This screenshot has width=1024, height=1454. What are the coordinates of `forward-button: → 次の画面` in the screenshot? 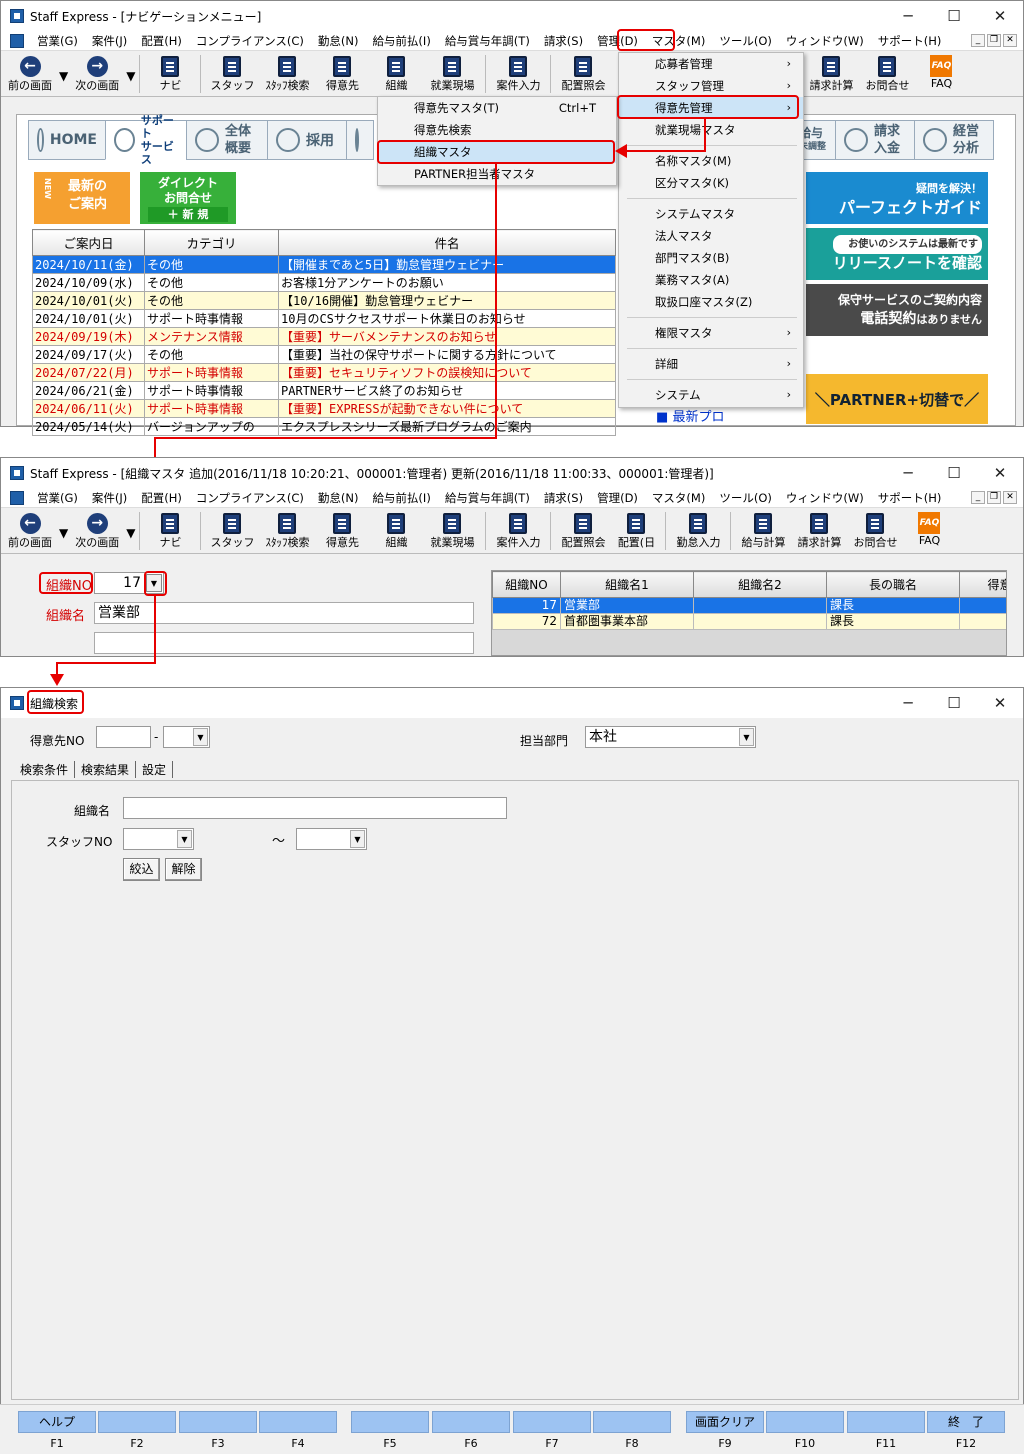 It's located at (97, 74).